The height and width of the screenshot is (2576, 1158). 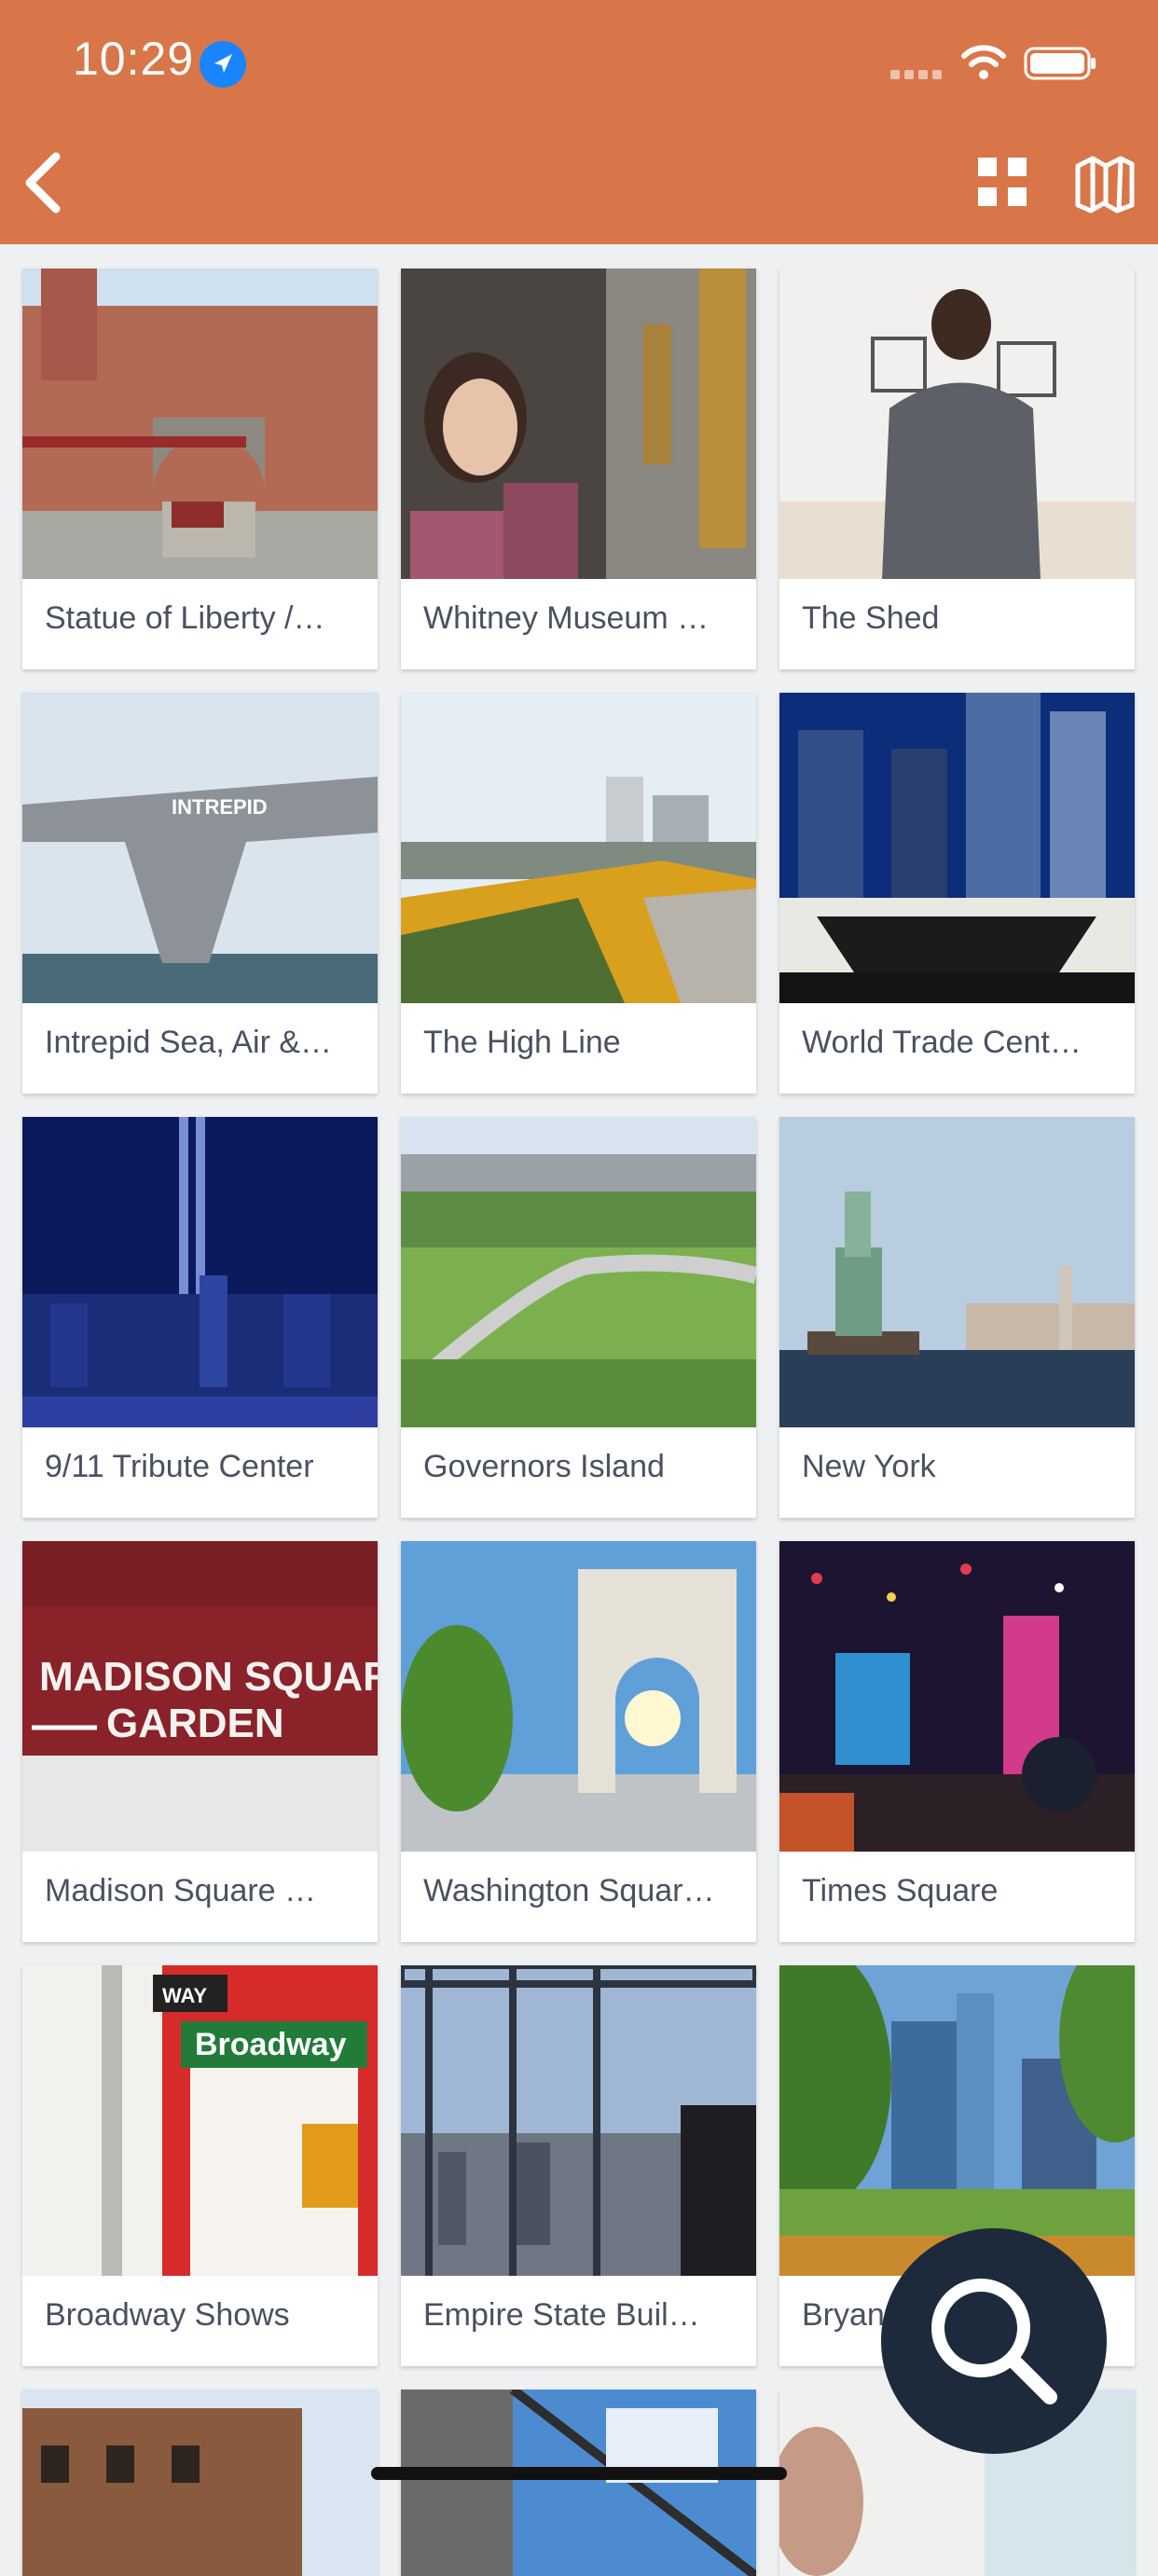 What do you see at coordinates (180, 1466) in the screenshot?
I see `attraction-label: 9/11 Tribute Center` at bounding box center [180, 1466].